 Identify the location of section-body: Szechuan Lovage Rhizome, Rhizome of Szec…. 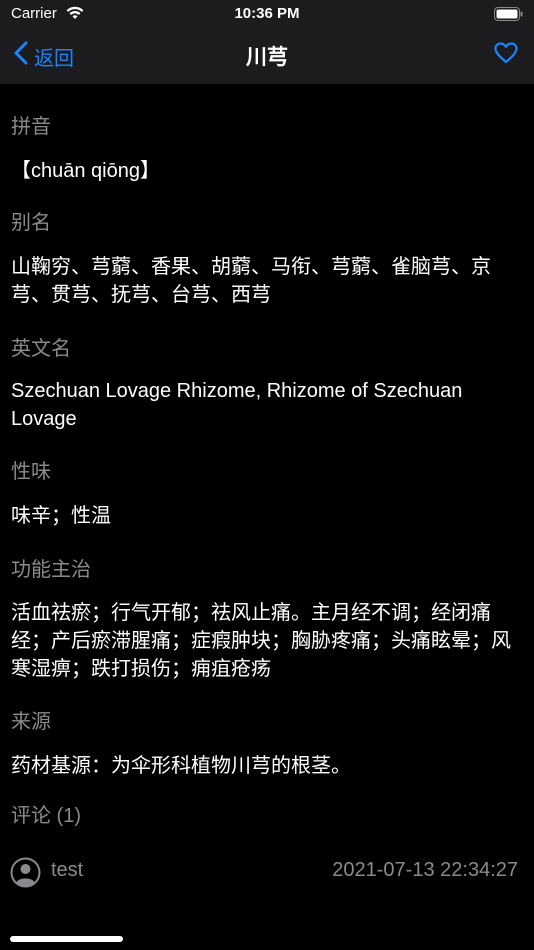
(237, 405).